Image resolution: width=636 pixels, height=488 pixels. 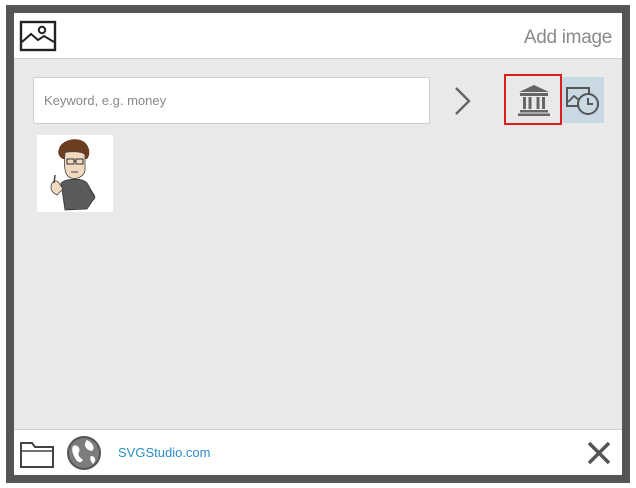 I want to click on open-folder-button, so click(x=37, y=453).